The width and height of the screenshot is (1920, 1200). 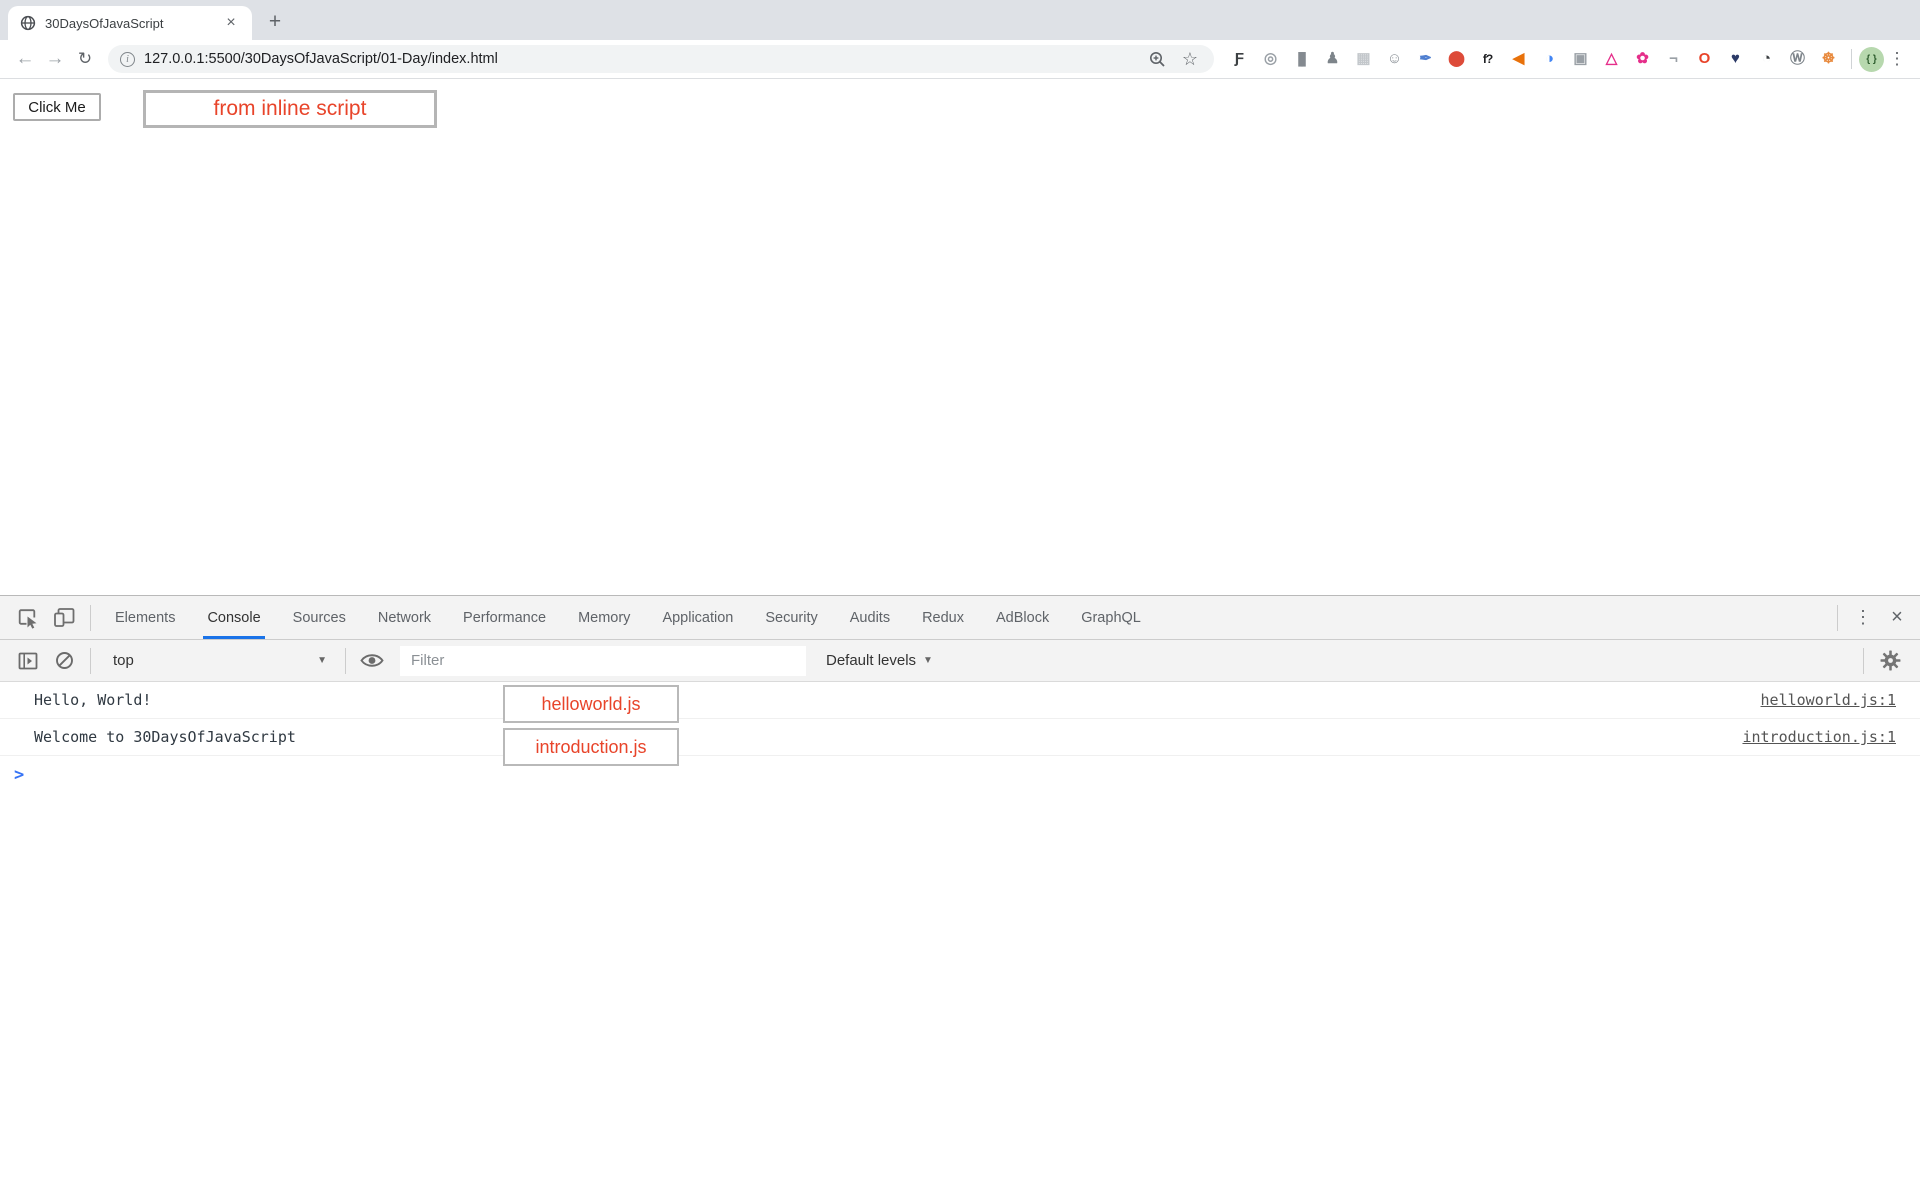 What do you see at coordinates (1394, 59) in the screenshot?
I see `emoji-icon: ☺` at bounding box center [1394, 59].